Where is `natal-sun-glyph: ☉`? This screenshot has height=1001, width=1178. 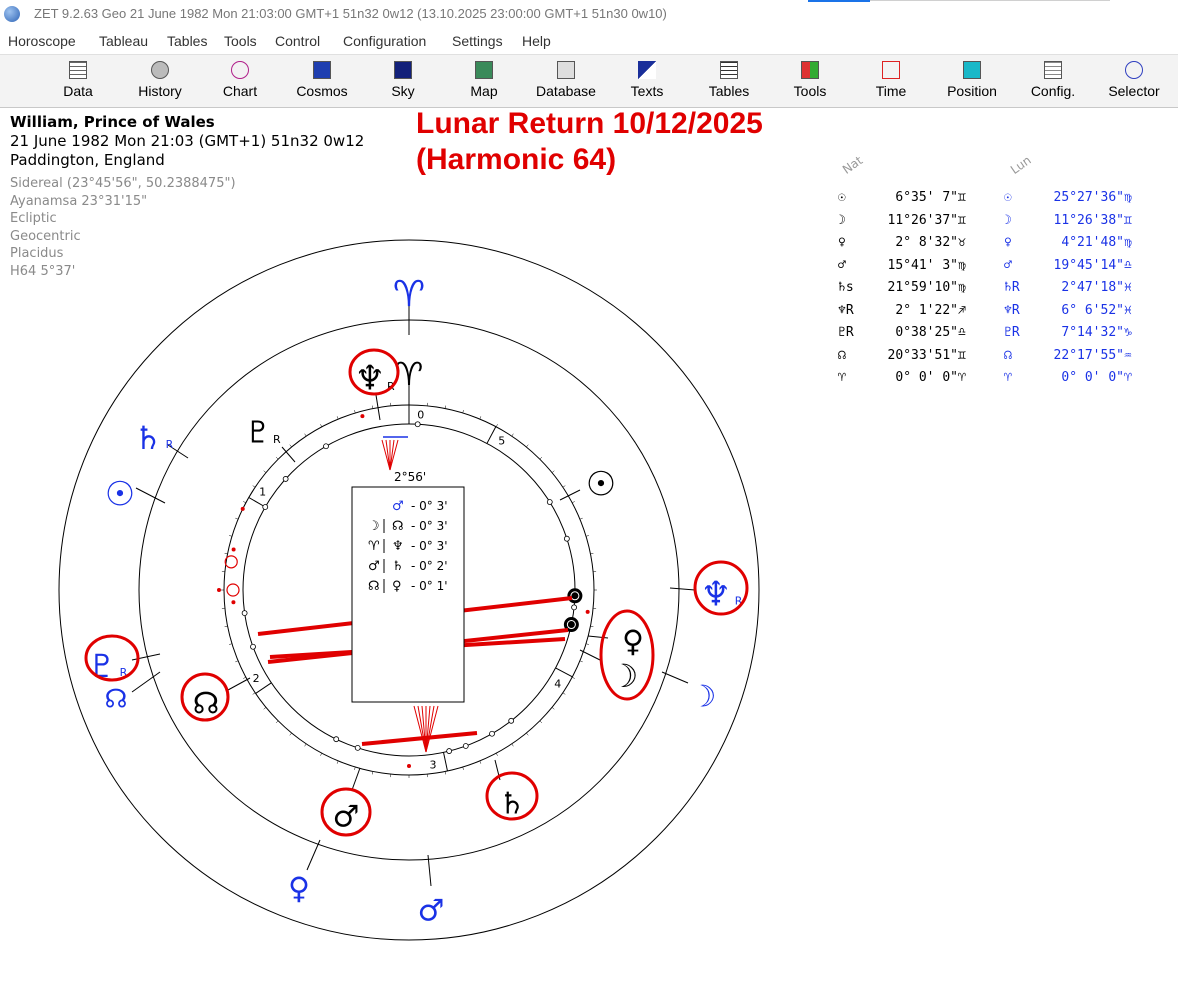 natal-sun-glyph: ☉ is located at coordinates (120, 495).